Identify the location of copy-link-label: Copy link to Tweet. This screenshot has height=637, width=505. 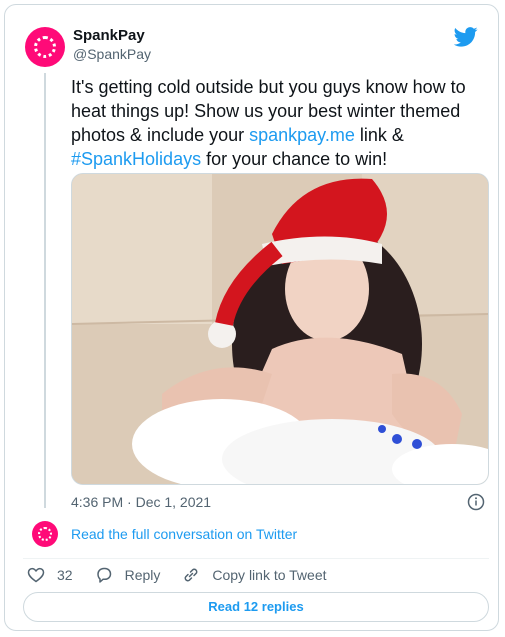
(269, 575).